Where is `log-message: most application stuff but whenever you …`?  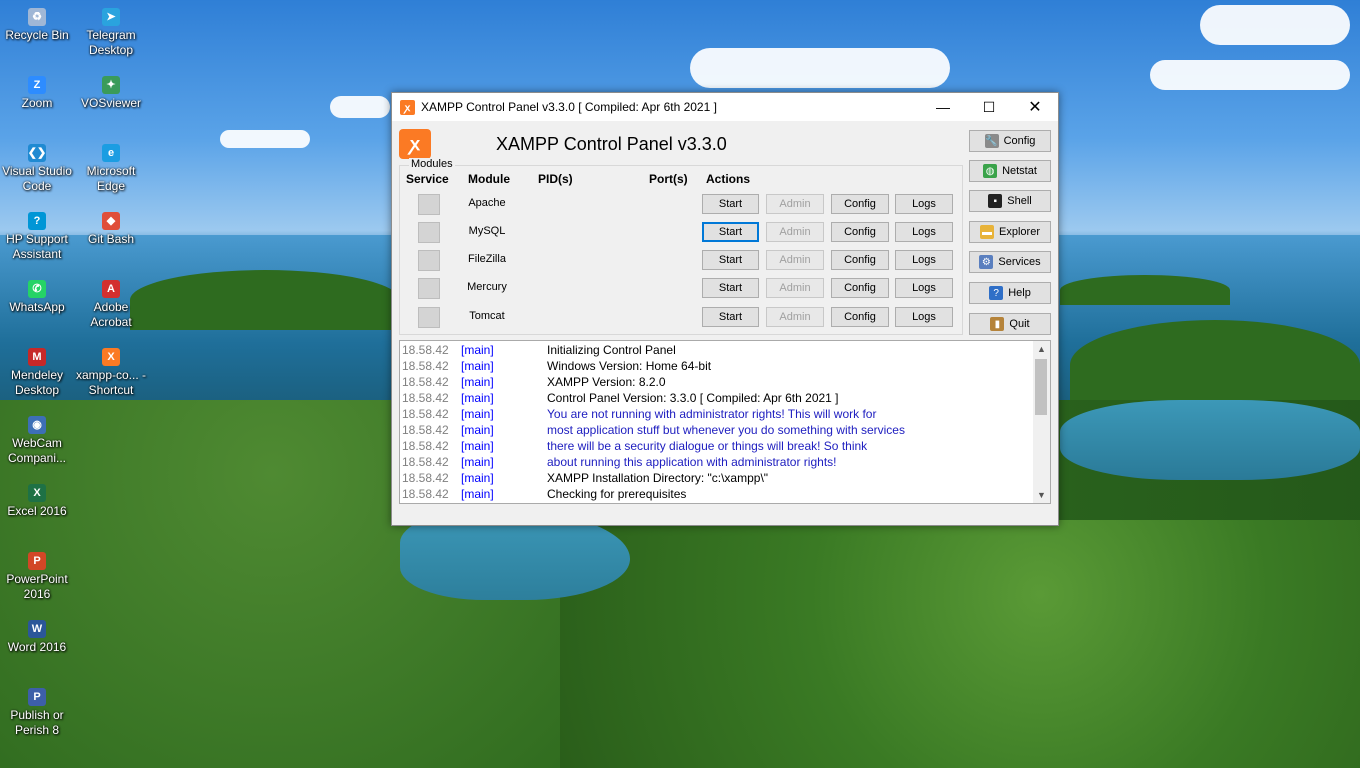
log-message: most application stuff but whenever you … is located at coordinates (726, 430).